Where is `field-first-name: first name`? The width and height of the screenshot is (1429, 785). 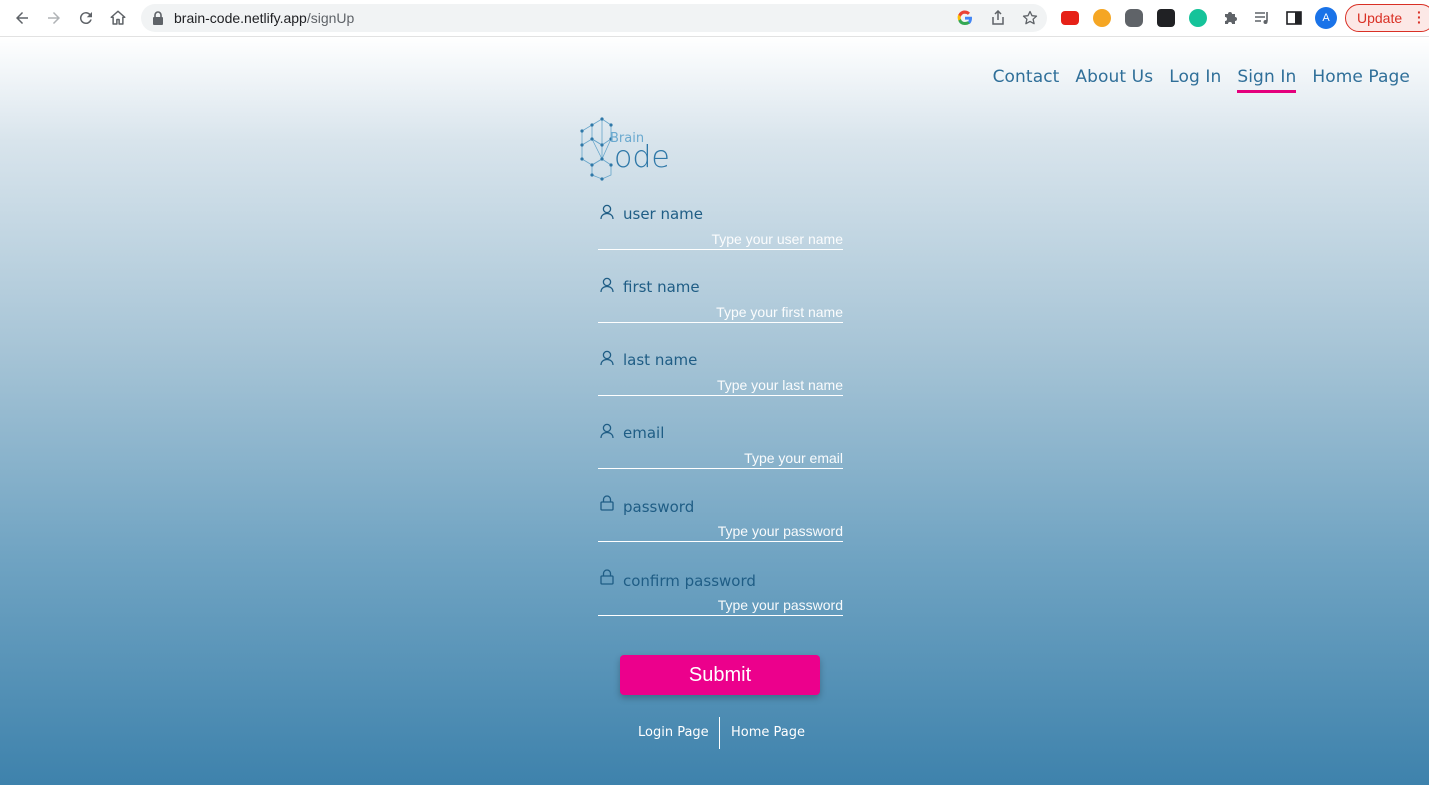 field-first-name: first name is located at coordinates (720, 311).